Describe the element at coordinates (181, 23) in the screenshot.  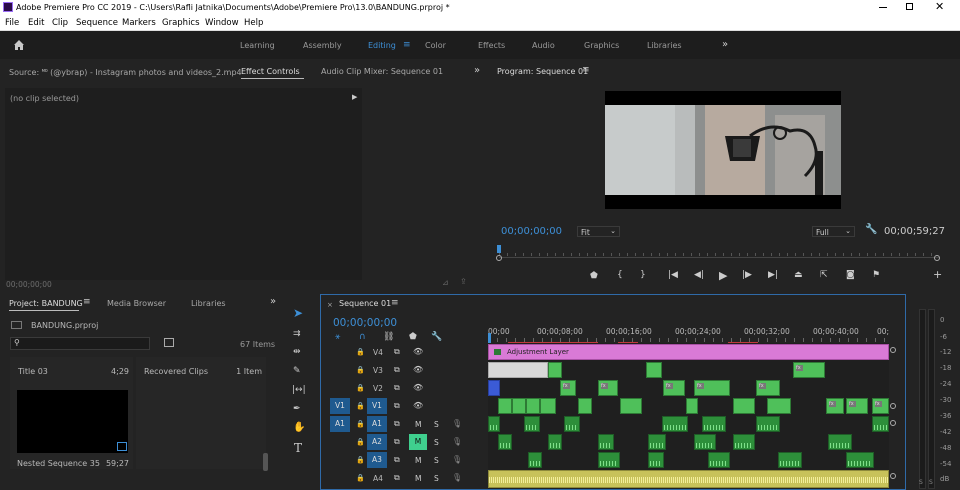
I see `menu-graphics: Graphics` at that location.